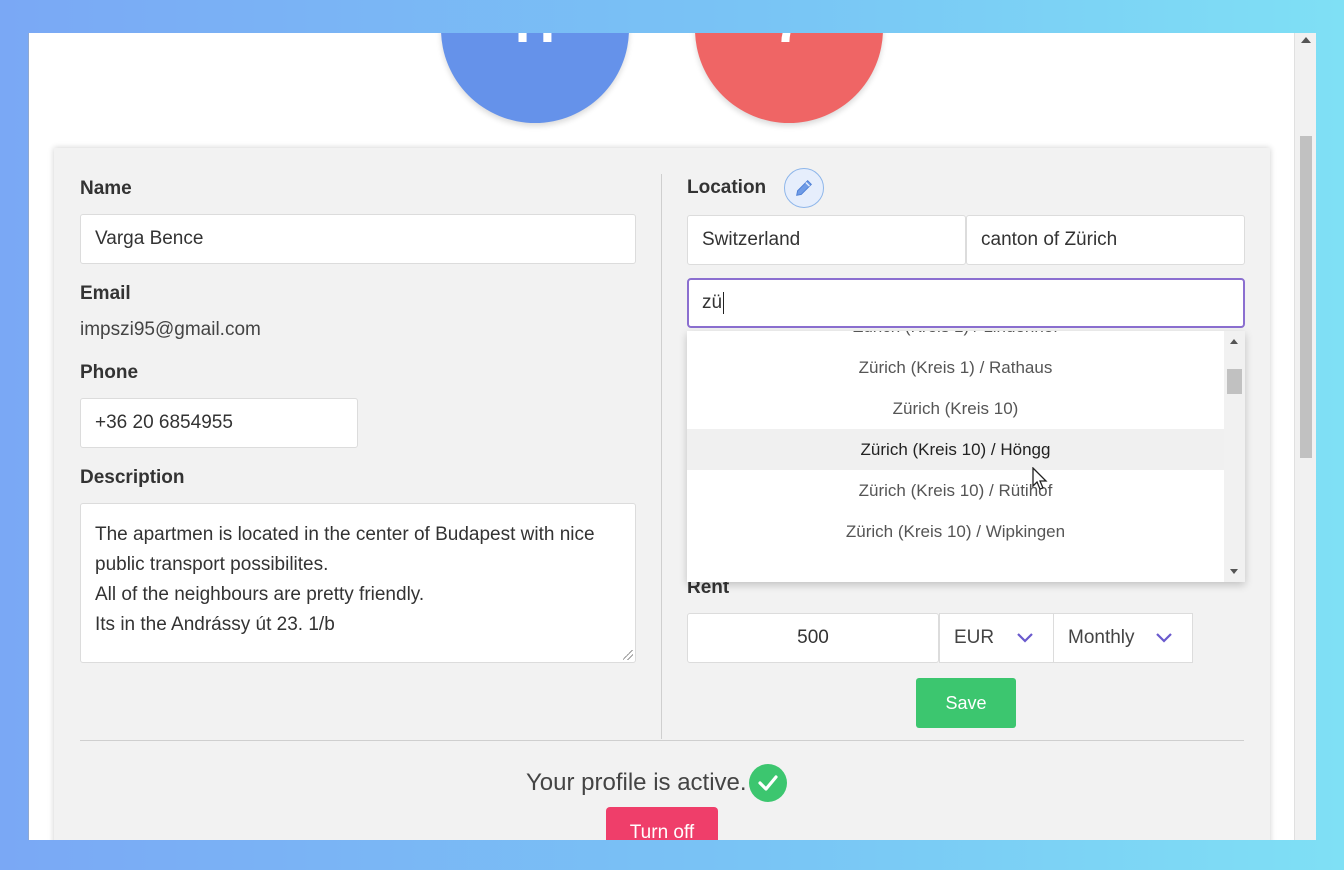  Describe the element at coordinates (826, 240) in the screenshot. I see `country-input: Switzerland` at that location.